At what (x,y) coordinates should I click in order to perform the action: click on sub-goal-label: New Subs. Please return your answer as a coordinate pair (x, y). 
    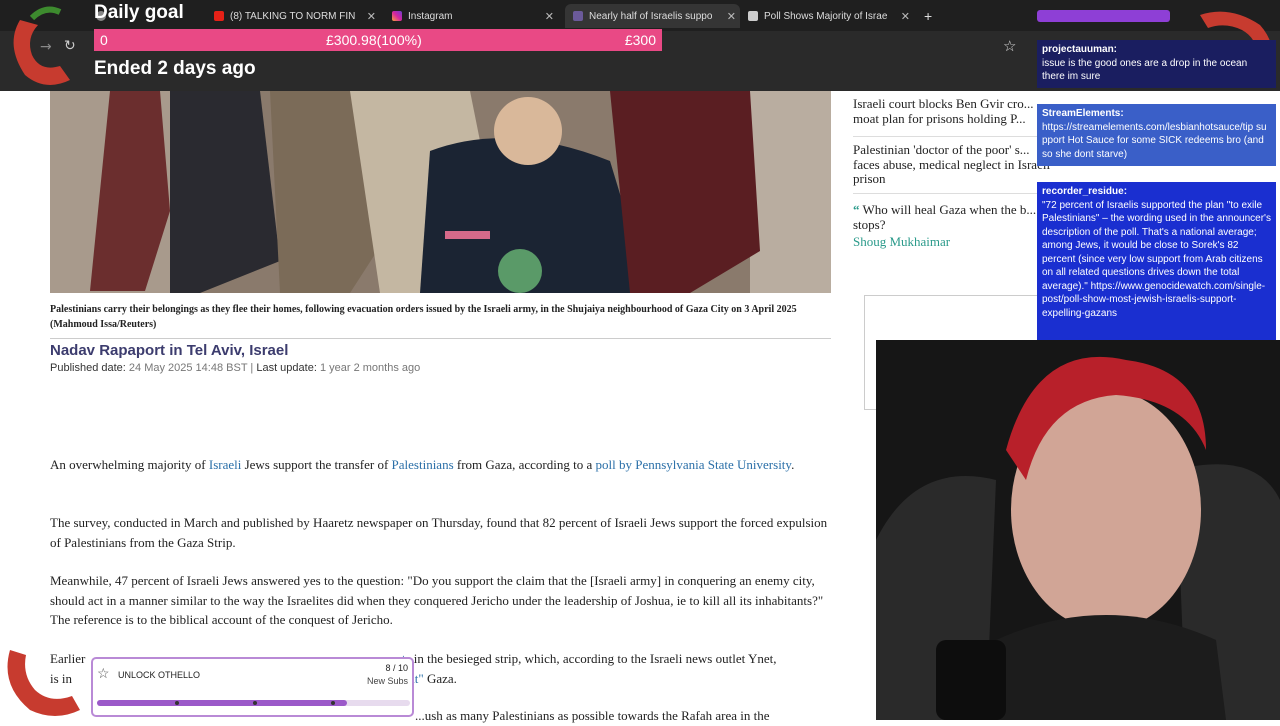
    Looking at the image, I should click on (387, 681).